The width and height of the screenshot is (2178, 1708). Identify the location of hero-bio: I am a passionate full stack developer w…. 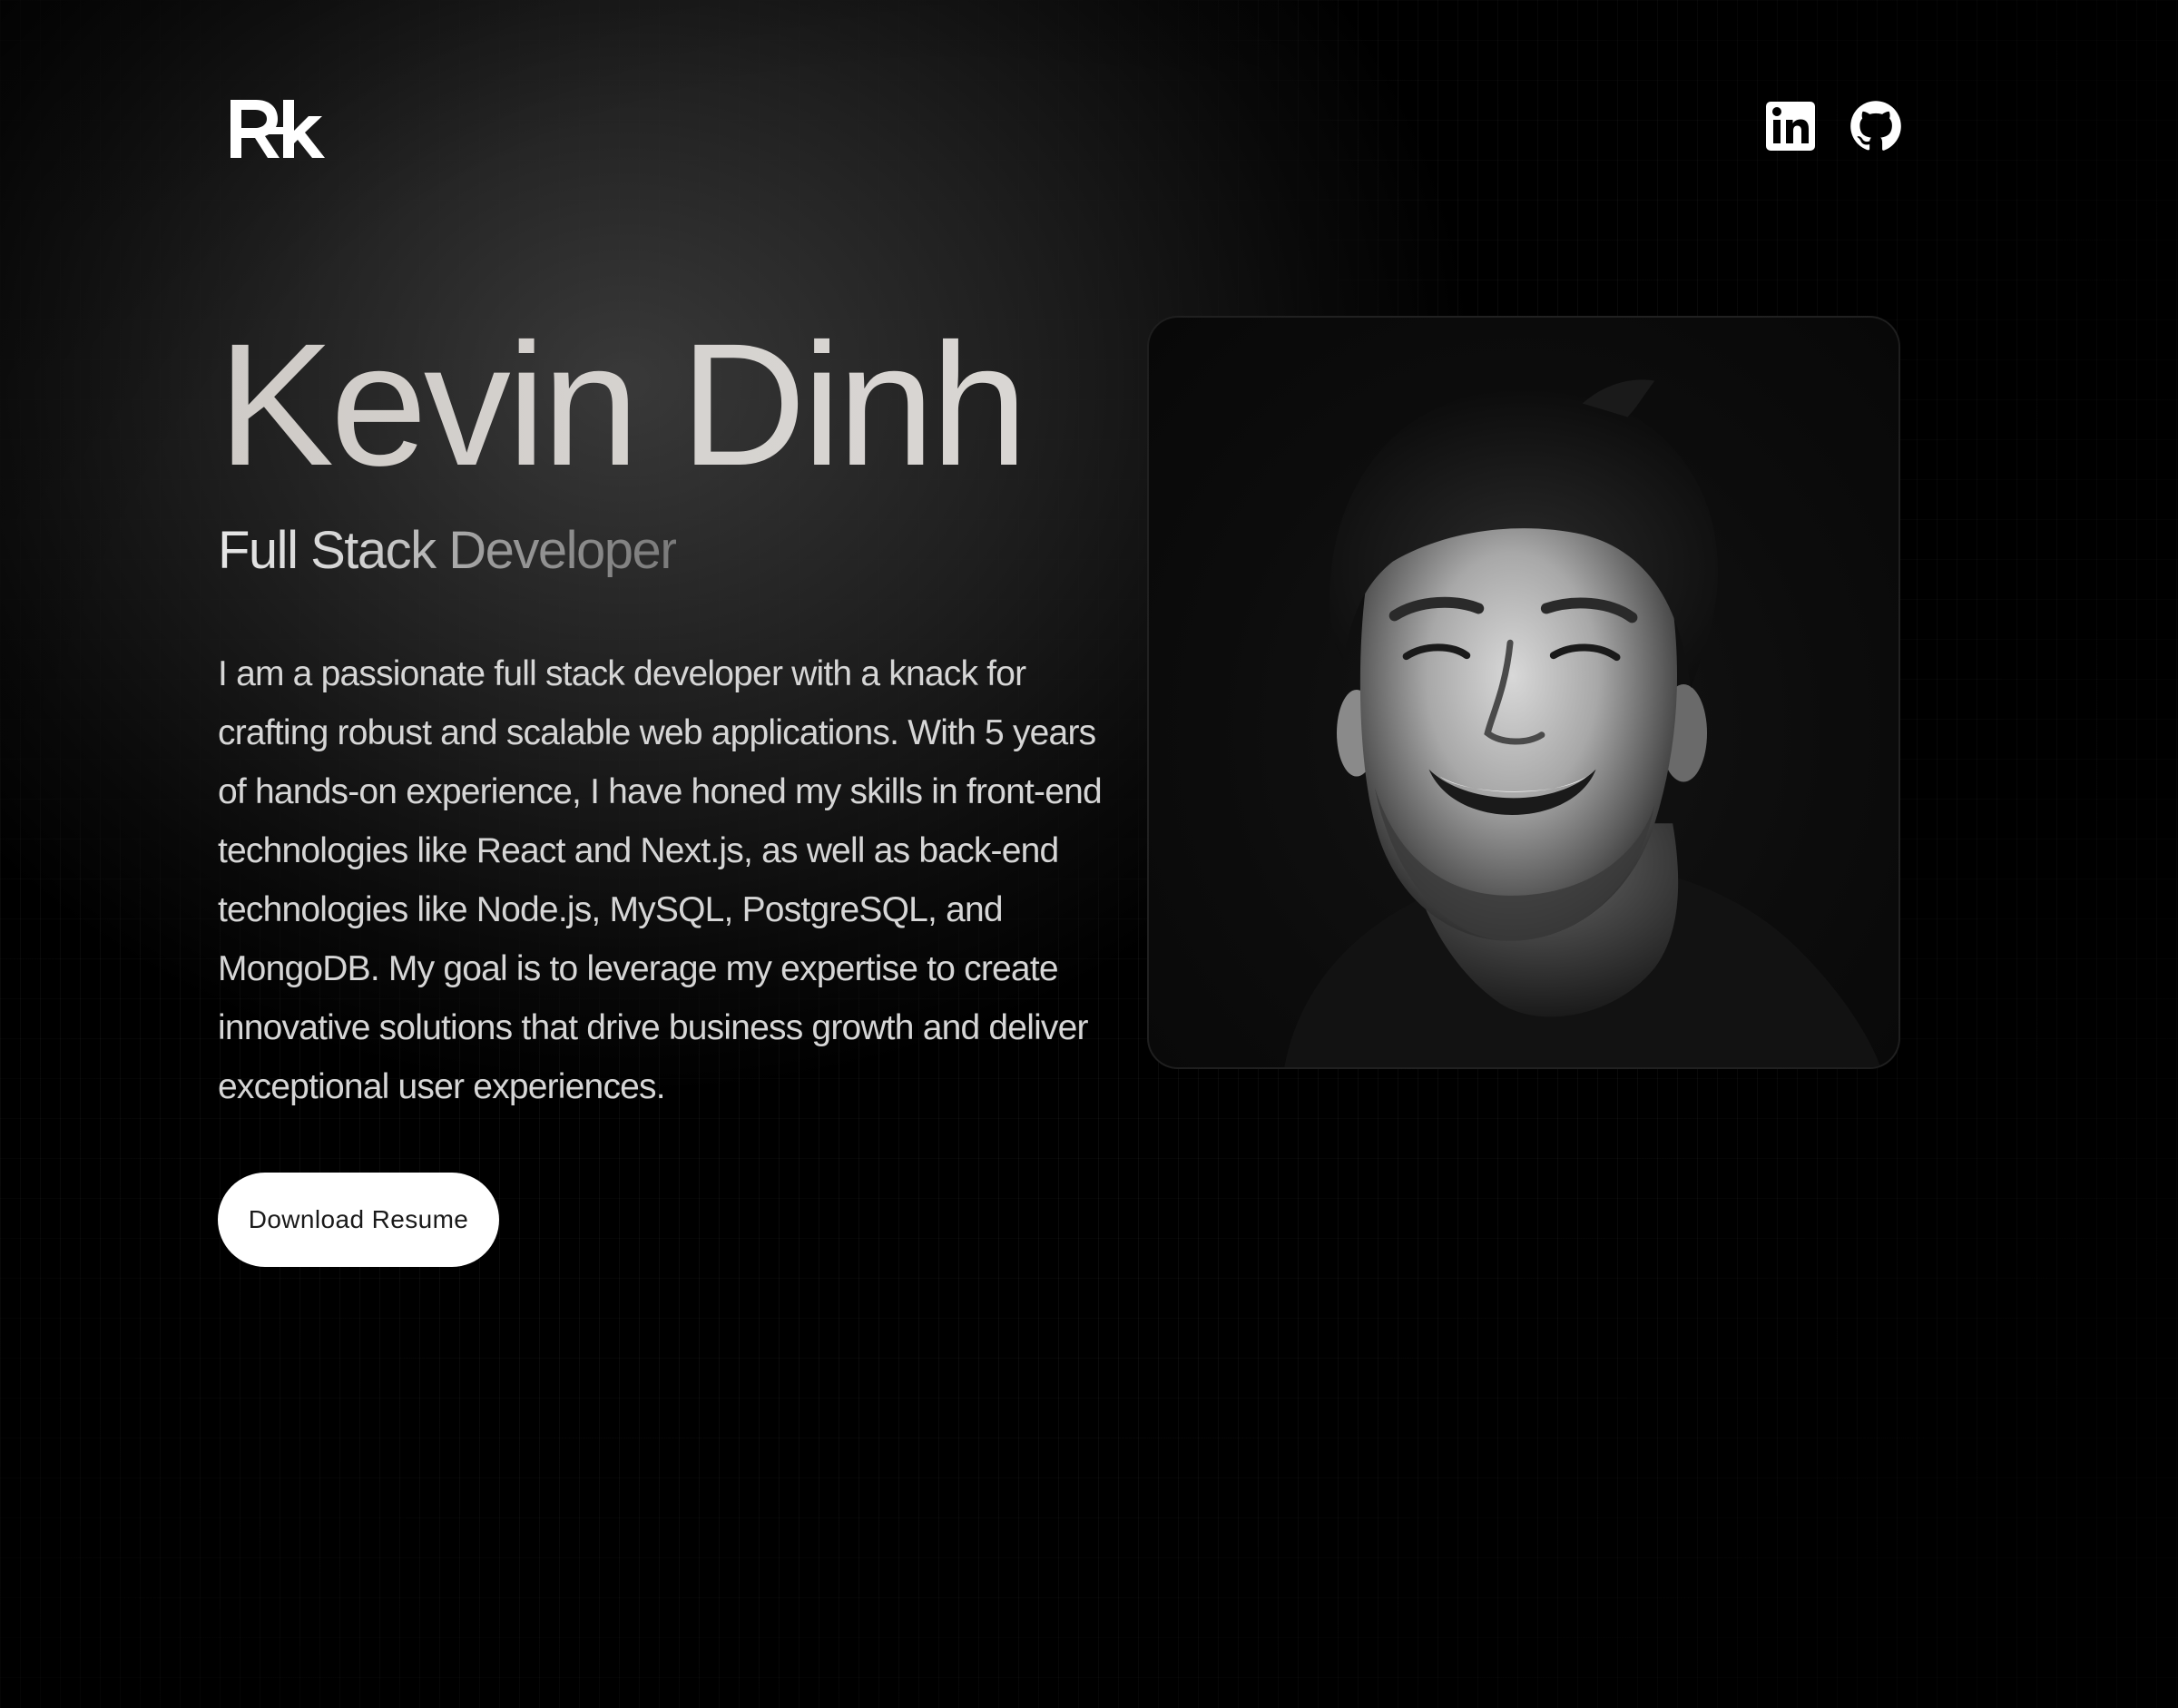
(660, 880).